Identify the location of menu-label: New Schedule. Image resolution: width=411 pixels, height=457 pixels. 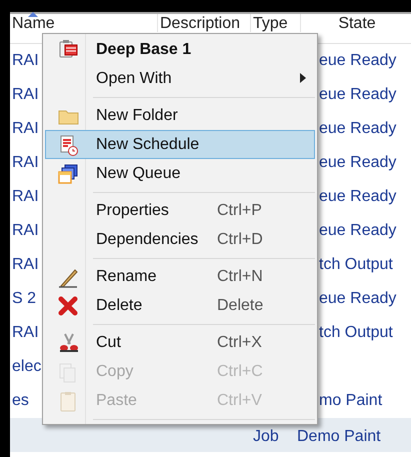
(147, 145).